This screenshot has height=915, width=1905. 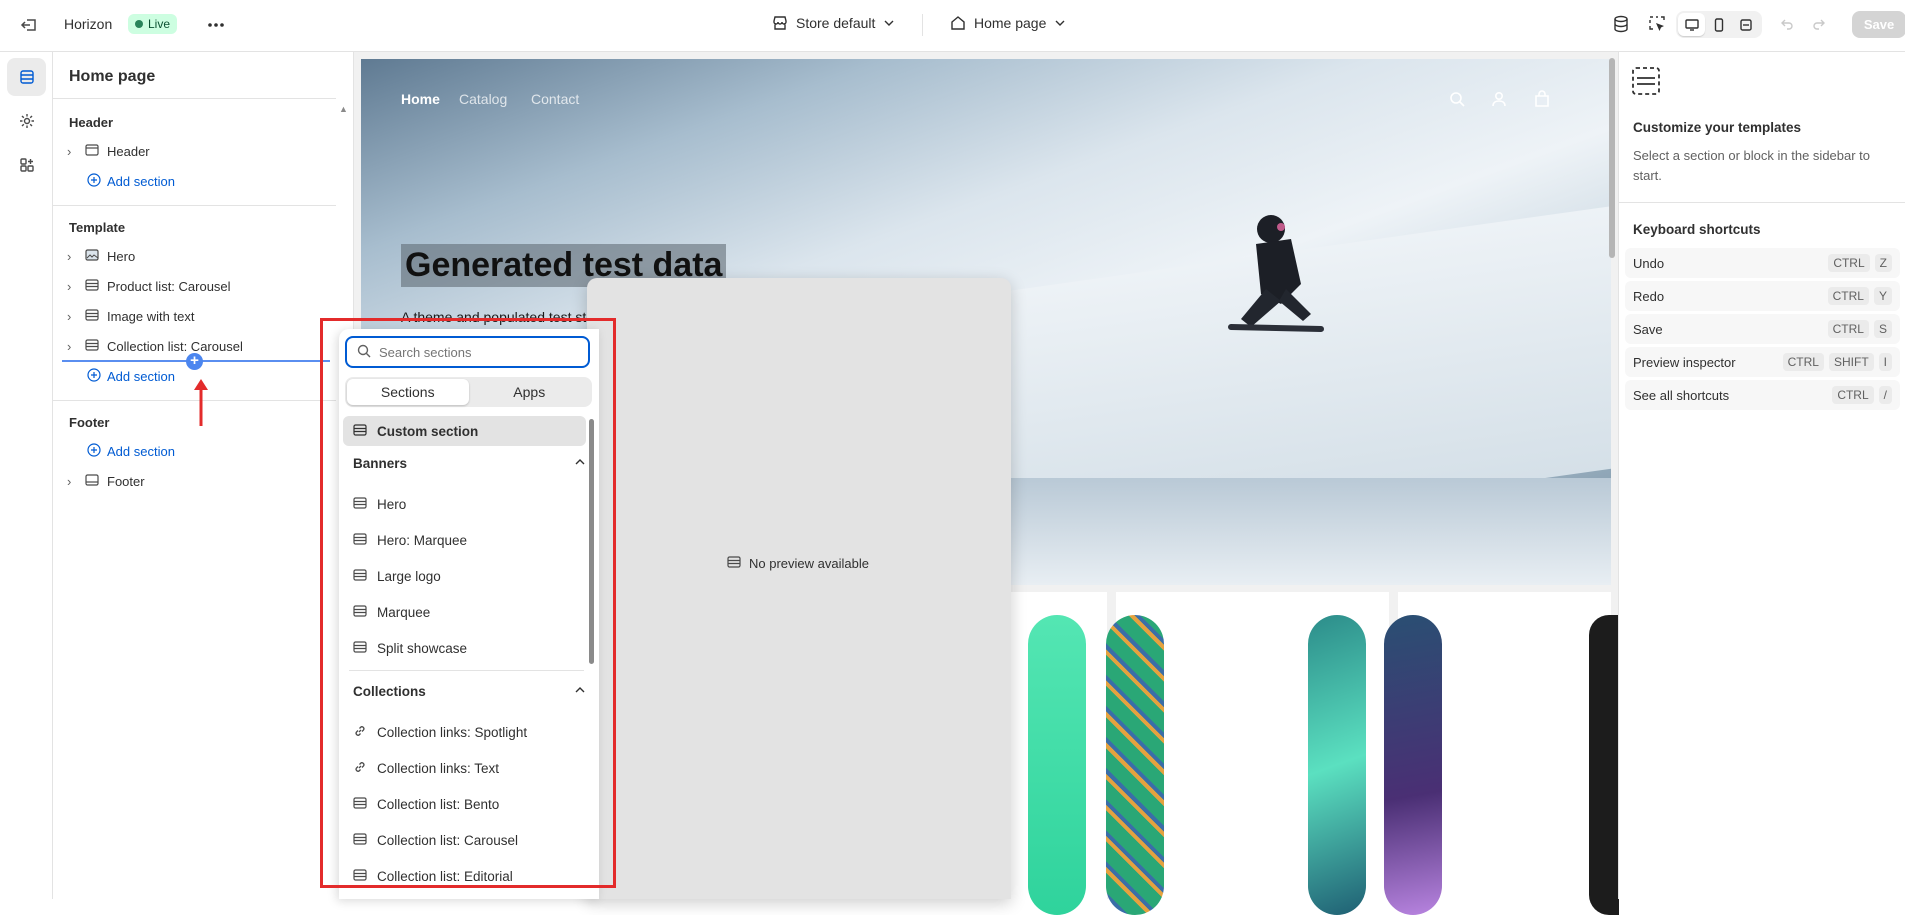 I want to click on tree-item-footer: › Footer, so click(x=106, y=481).